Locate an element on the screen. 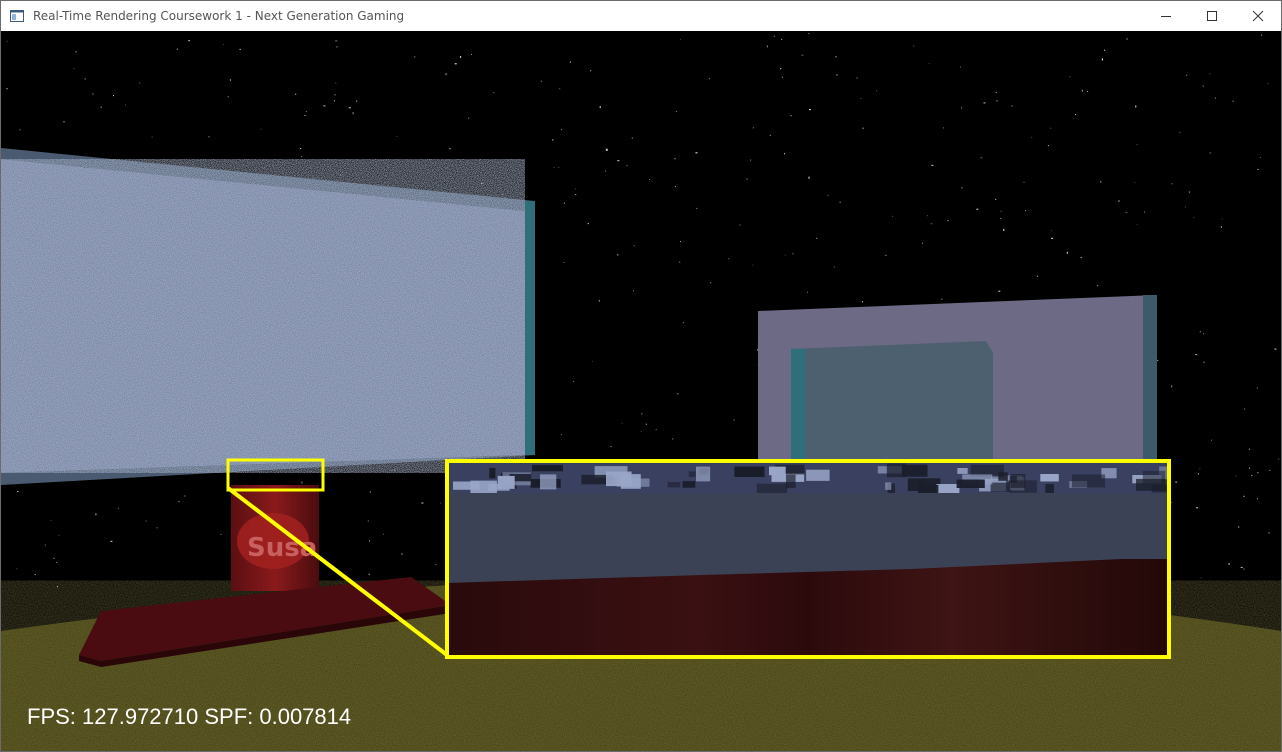  minimize-button is located at coordinates (1166, 16).